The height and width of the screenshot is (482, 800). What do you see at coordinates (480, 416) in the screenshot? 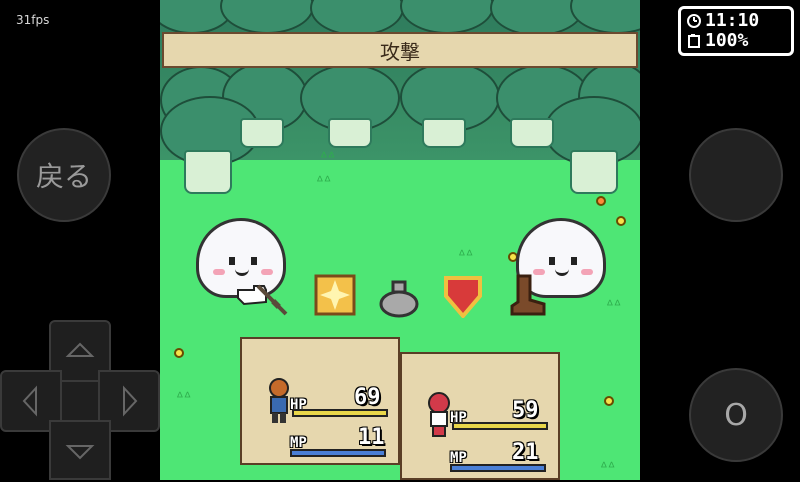
I see `party-panel-girl: HP 59 MP 21` at bounding box center [480, 416].